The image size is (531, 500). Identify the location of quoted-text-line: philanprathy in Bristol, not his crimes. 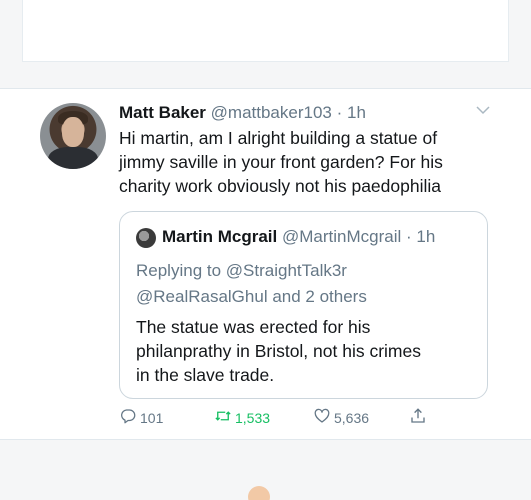
(278, 351).